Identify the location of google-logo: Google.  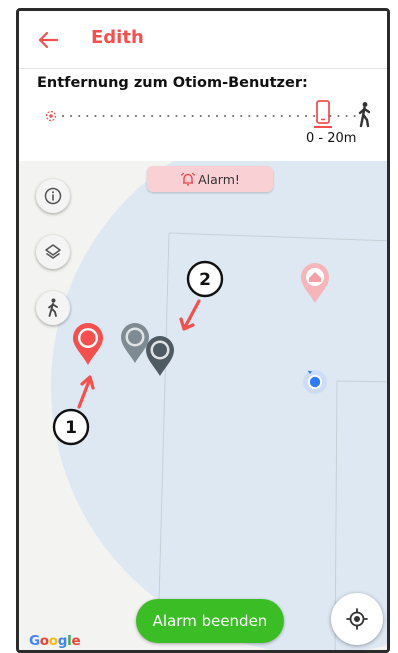
(55, 641).